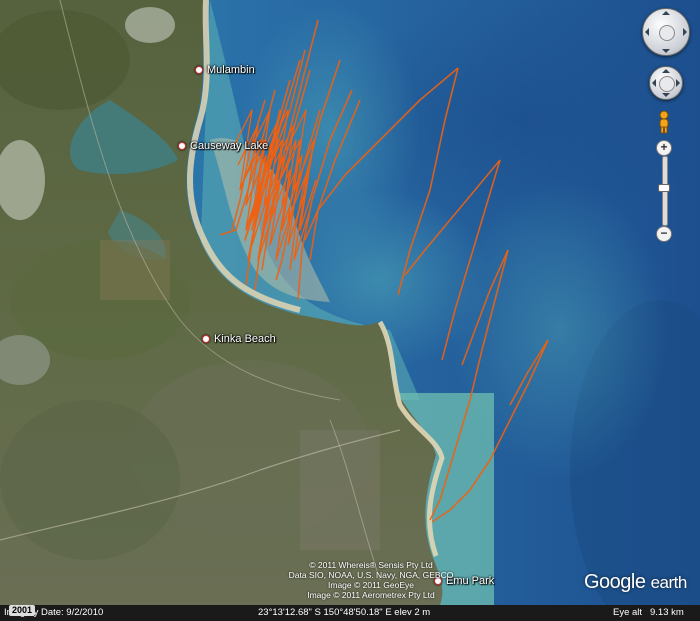  I want to click on coordinates-readout: 23°13'12.68" S 150°48'50.18" E elev 2 m, so click(344, 612).